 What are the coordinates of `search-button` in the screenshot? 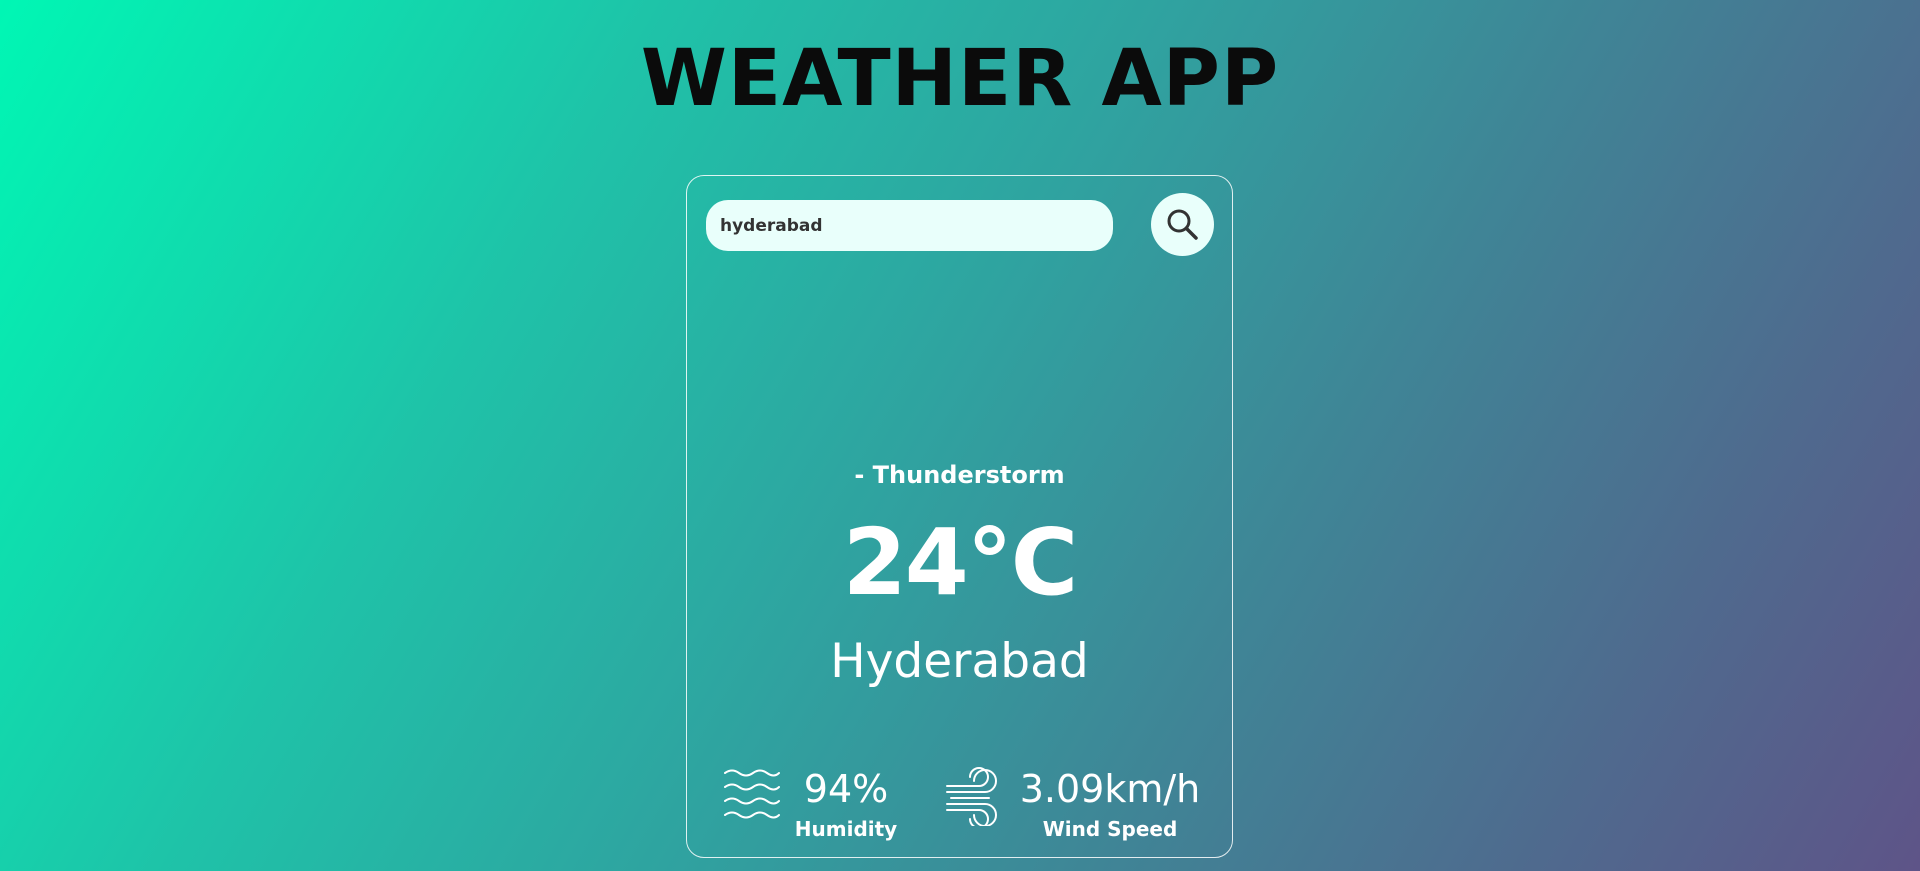 It's located at (1182, 224).